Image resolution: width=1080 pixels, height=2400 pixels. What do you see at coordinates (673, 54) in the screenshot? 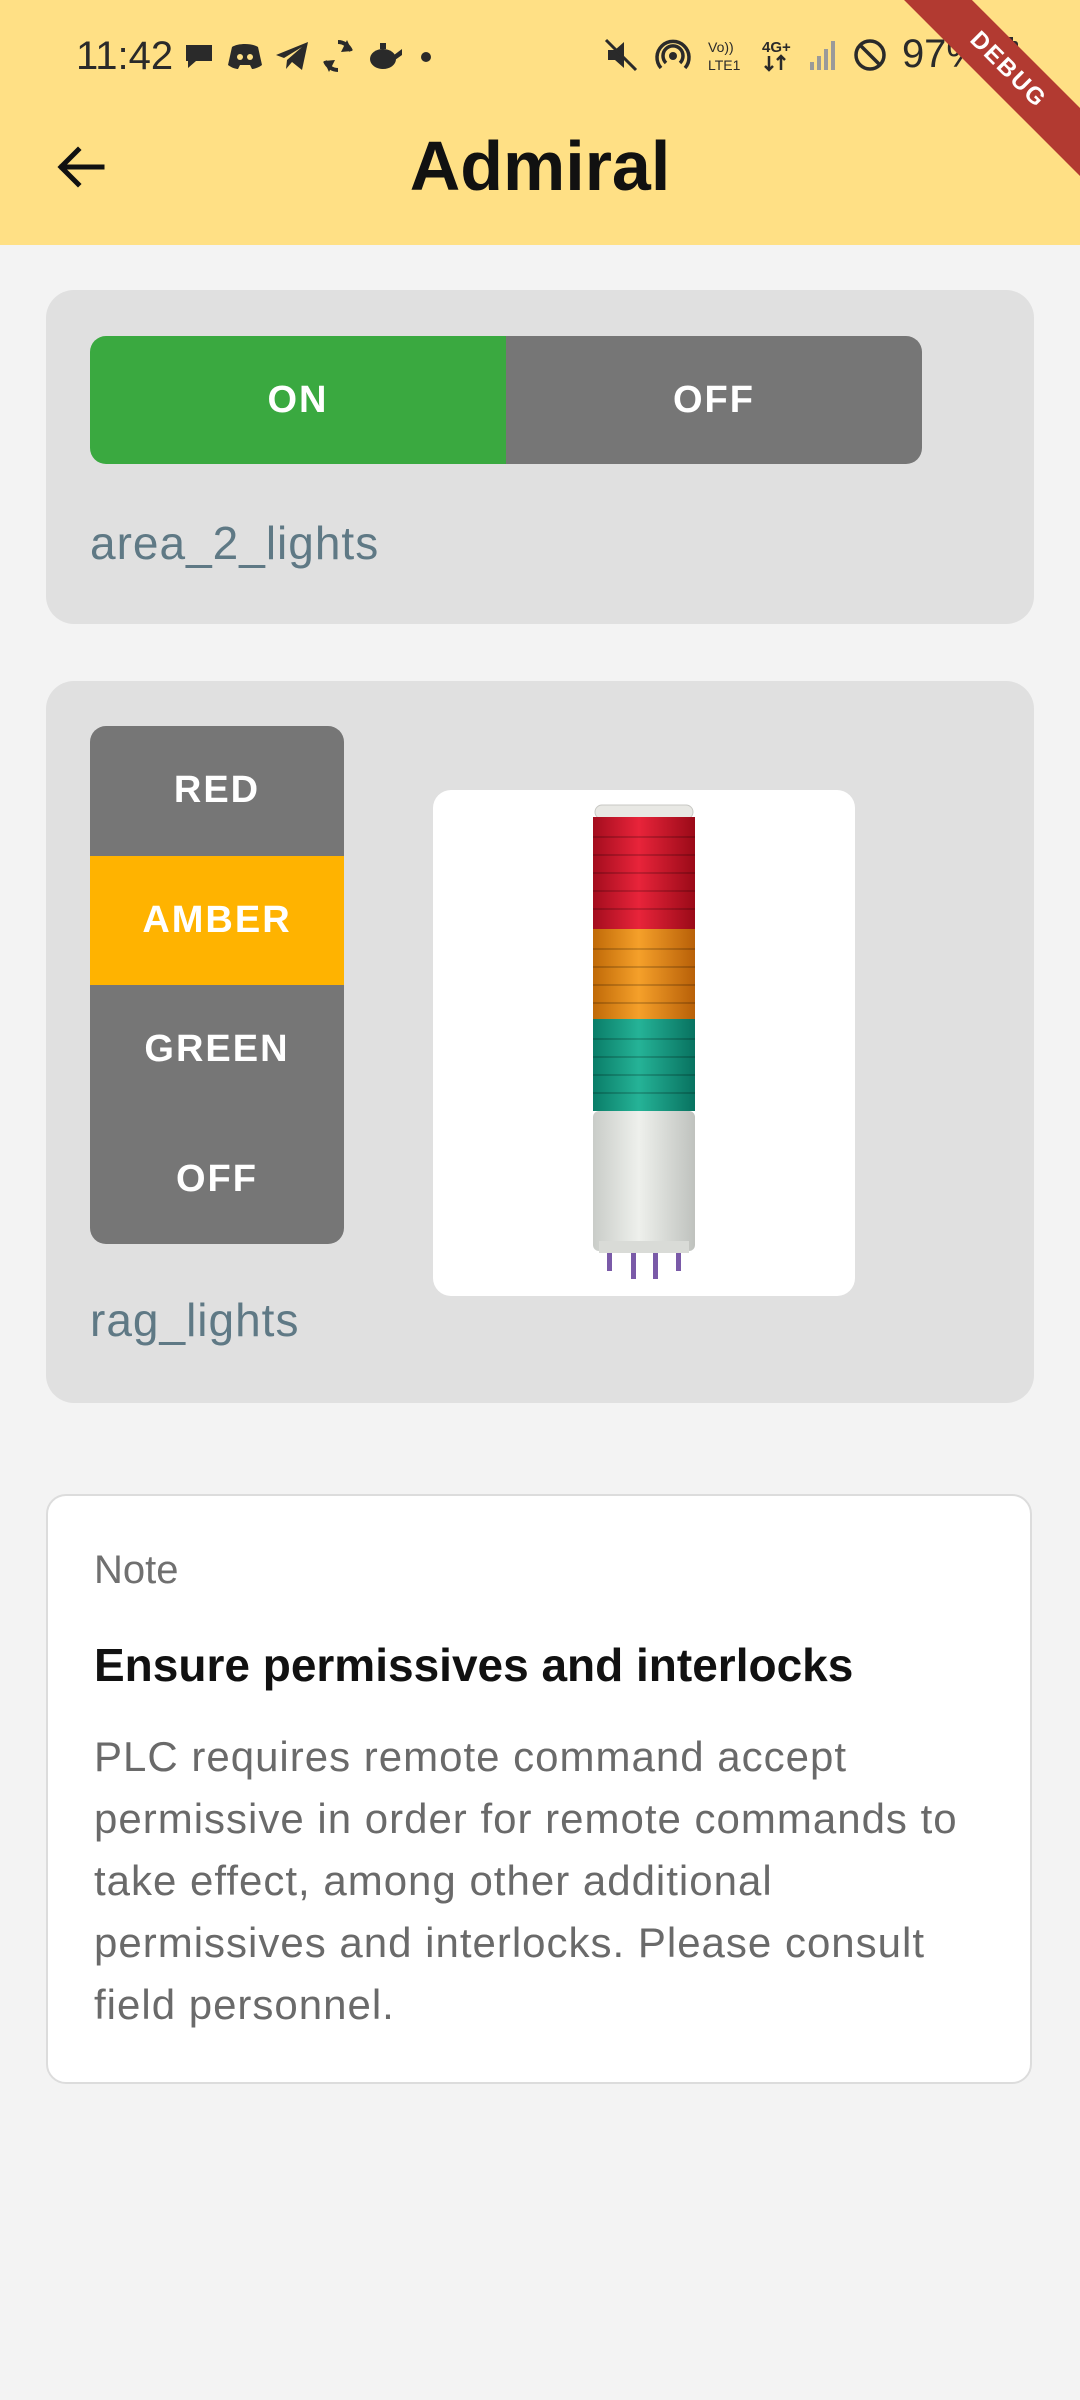
I see `hotspot-icon` at bounding box center [673, 54].